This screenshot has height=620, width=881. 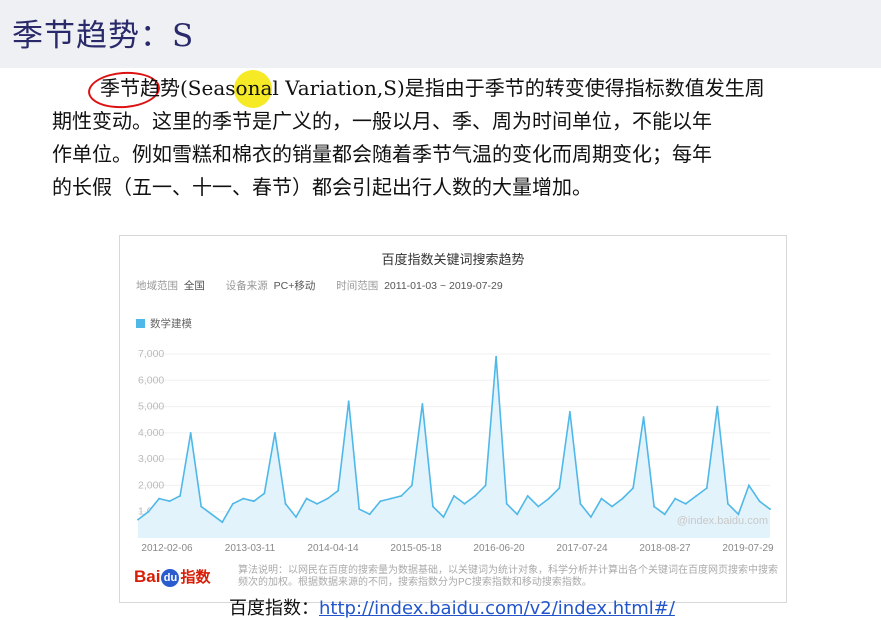 What do you see at coordinates (151, 354) in the screenshot?
I see `y-tick-label: 7,000` at bounding box center [151, 354].